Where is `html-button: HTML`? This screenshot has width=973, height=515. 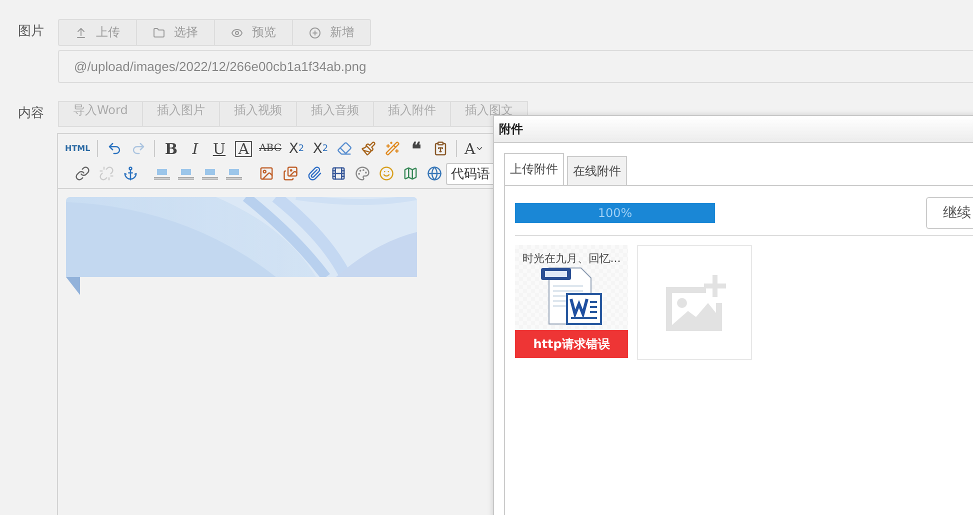
html-button: HTML is located at coordinates (77, 149).